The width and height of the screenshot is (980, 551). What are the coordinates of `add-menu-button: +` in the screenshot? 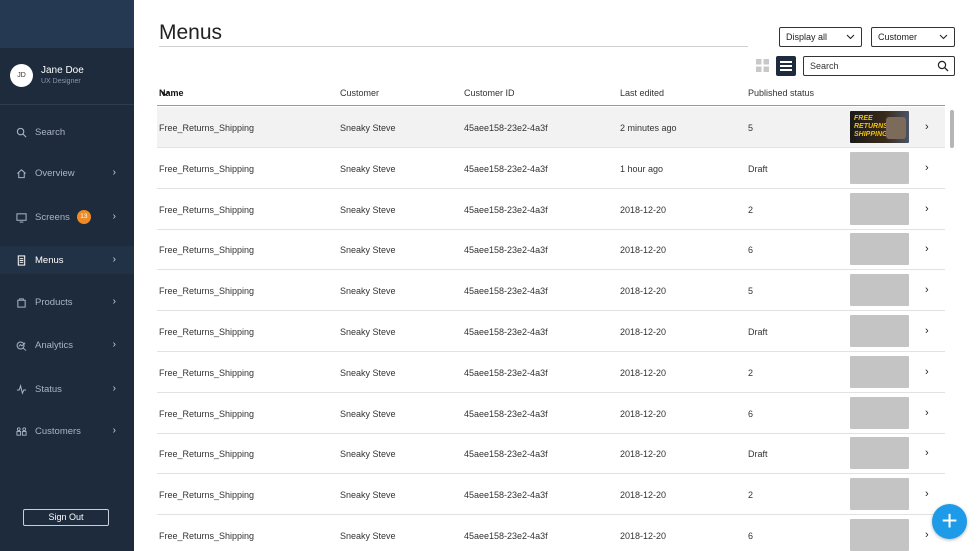 It's located at (949, 521).